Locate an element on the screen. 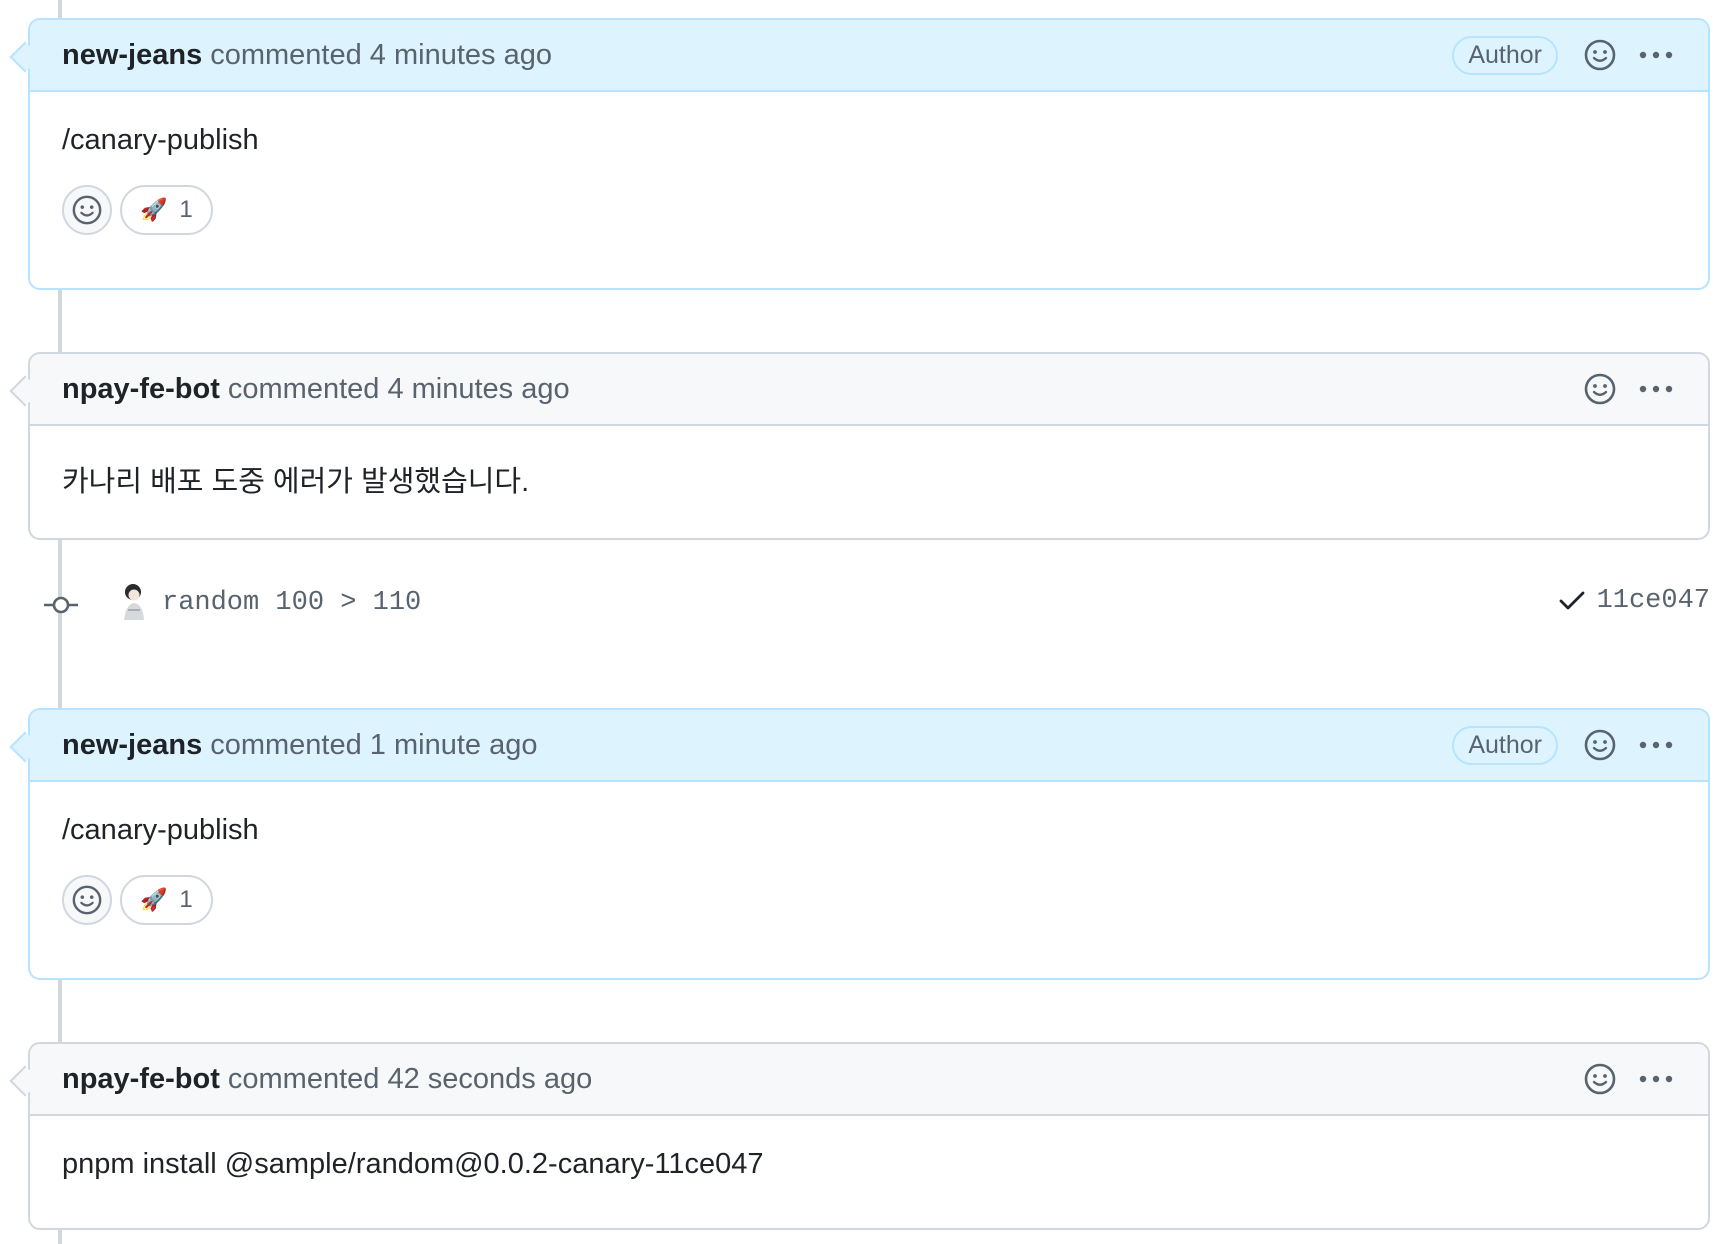 Image resolution: width=1730 pixels, height=1244 pixels. comment-body: 카나리 배포 도중 에러가 발생했습니다. is located at coordinates (869, 478).